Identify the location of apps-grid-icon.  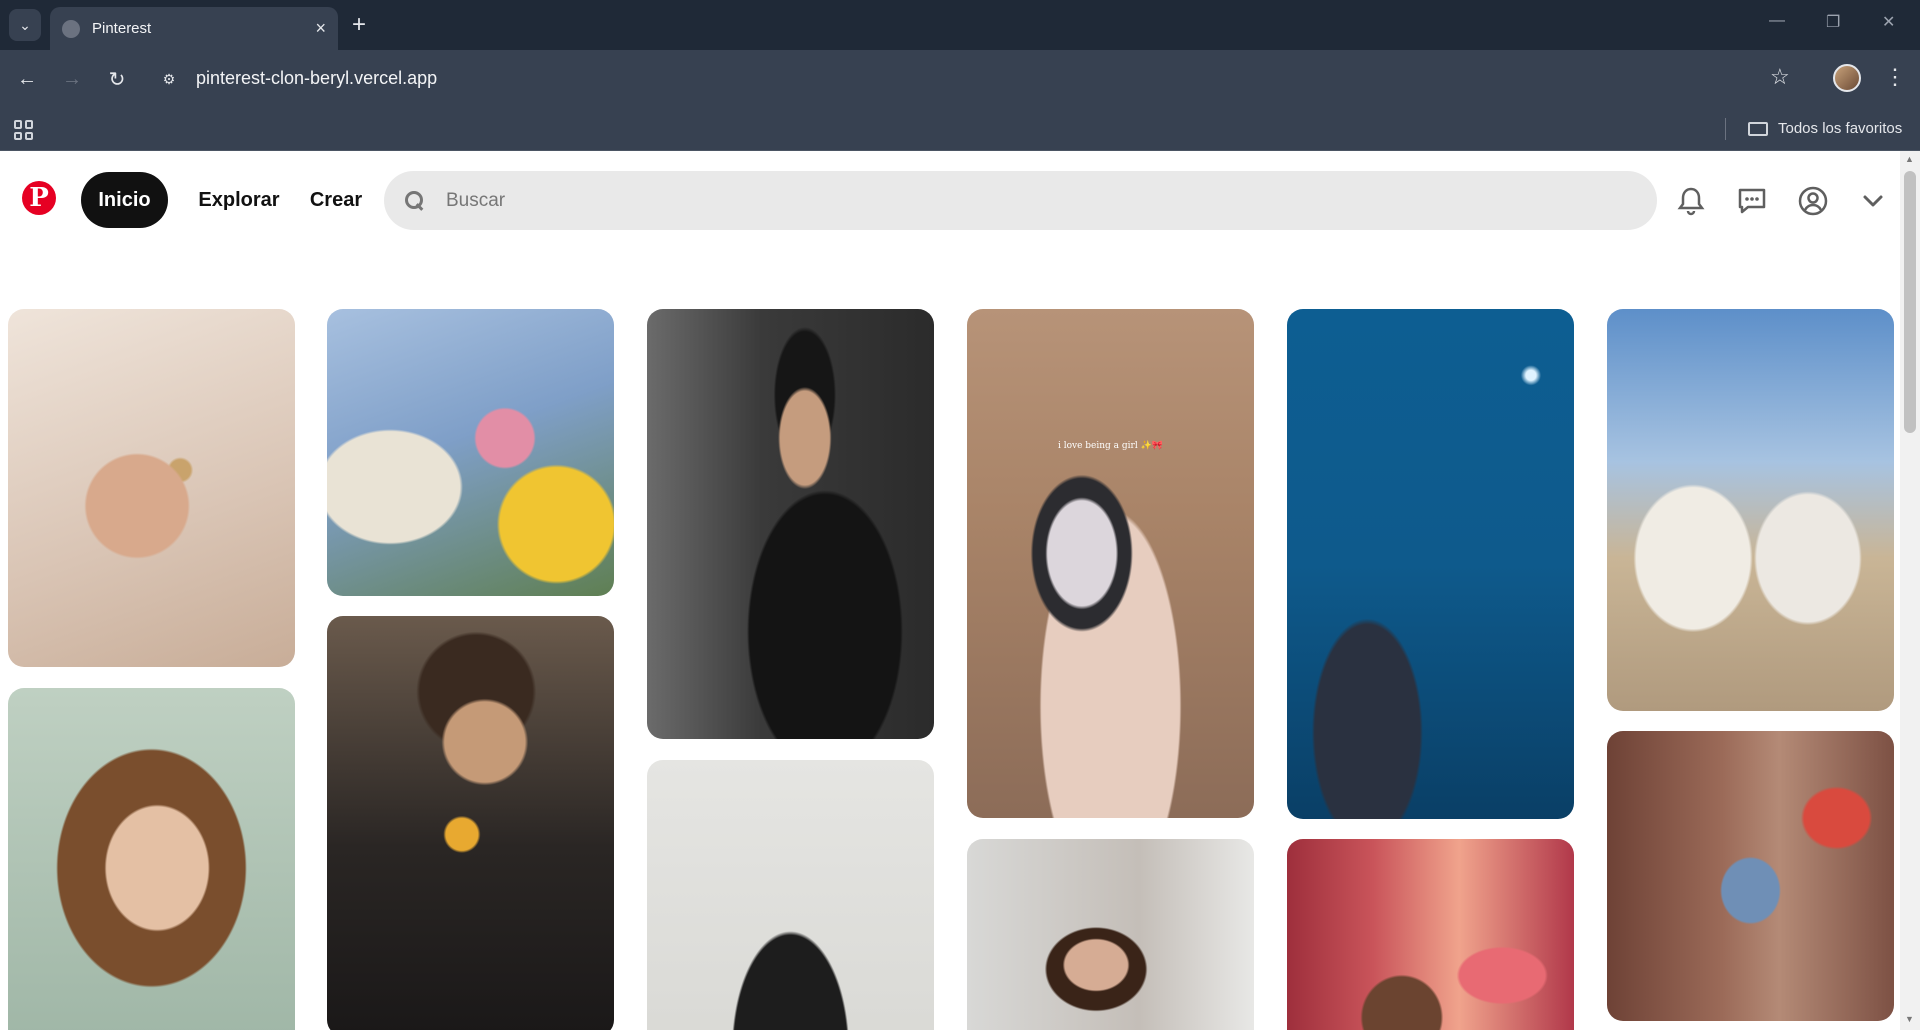
(24, 130).